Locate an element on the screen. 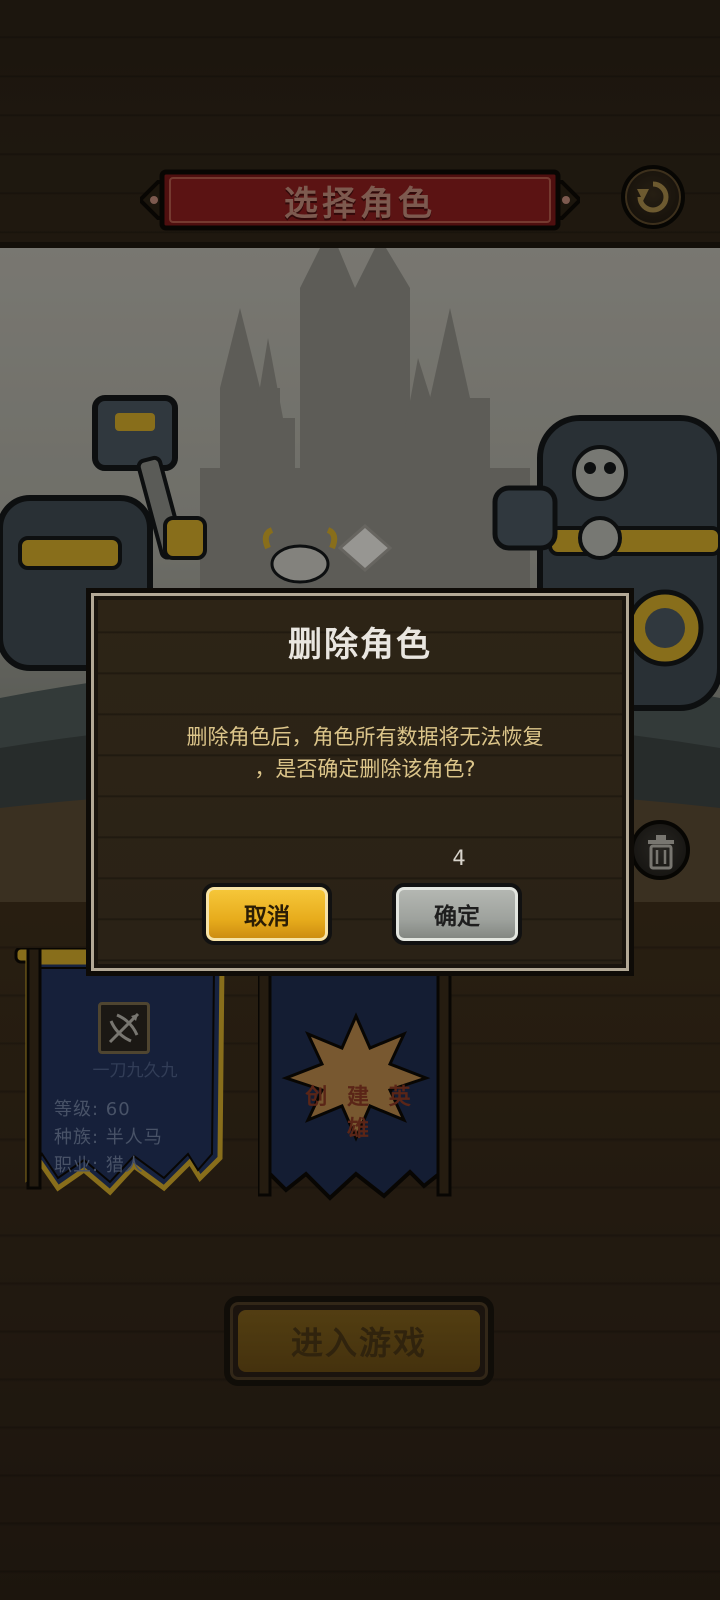 This screenshot has width=720, height=1600. dialog-message-line2: ，是否确定删除该角色? is located at coordinates (365, 769).